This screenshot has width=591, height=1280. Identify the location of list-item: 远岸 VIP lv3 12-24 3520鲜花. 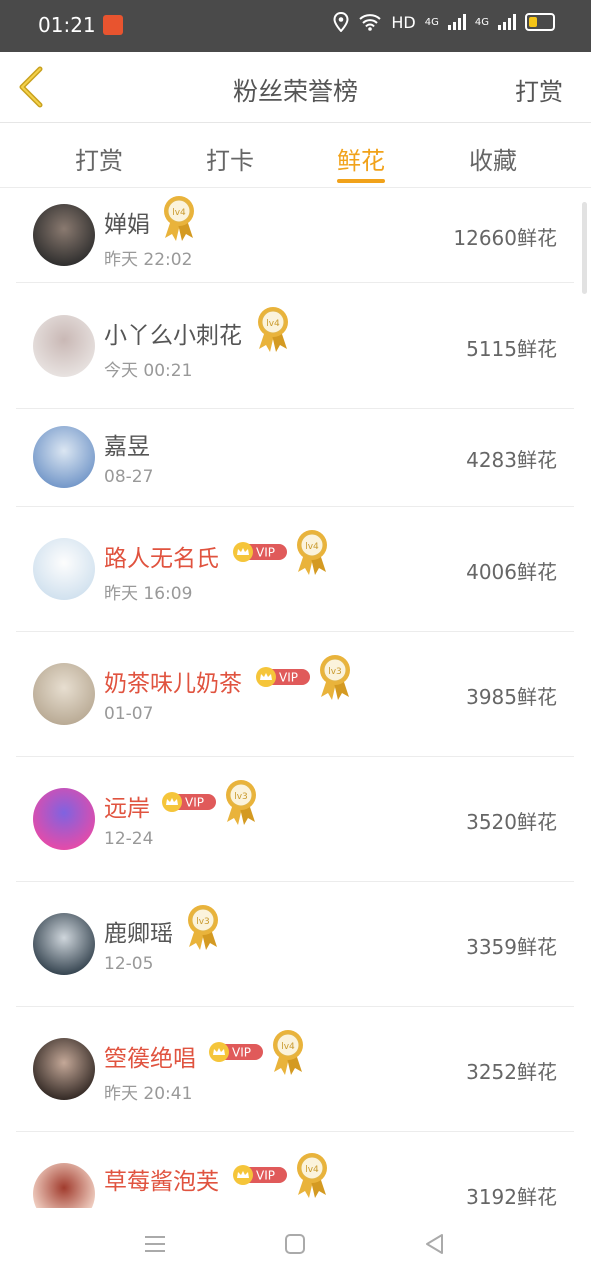
(295, 819).